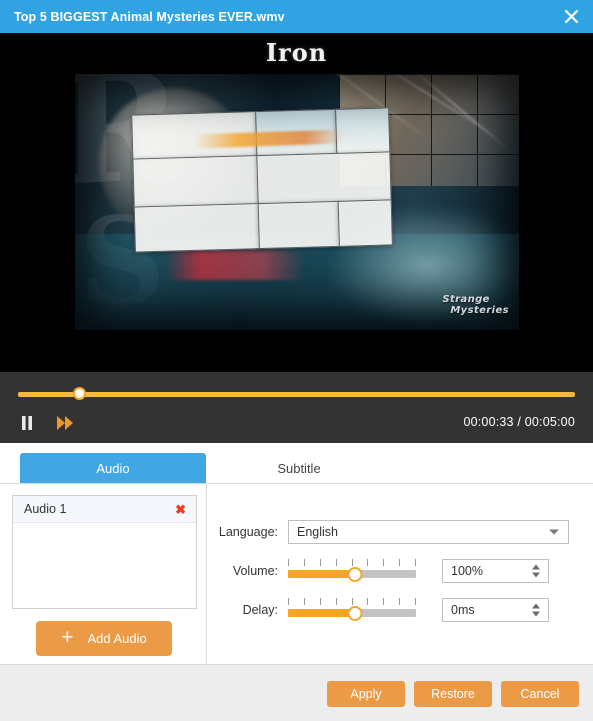 The width and height of the screenshot is (593, 721). I want to click on language-value: English, so click(317, 532).